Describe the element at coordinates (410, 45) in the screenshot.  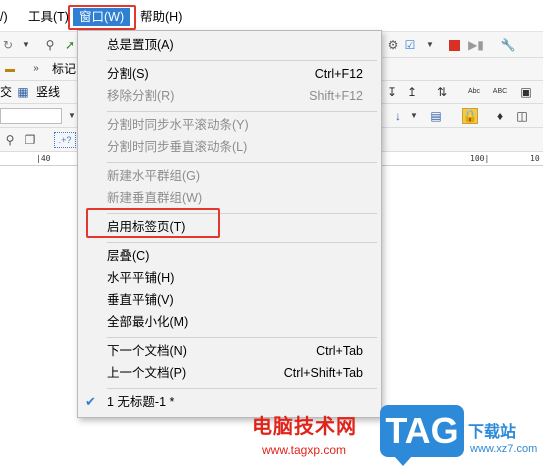
I see `checklist-icon: ☑` at that location.